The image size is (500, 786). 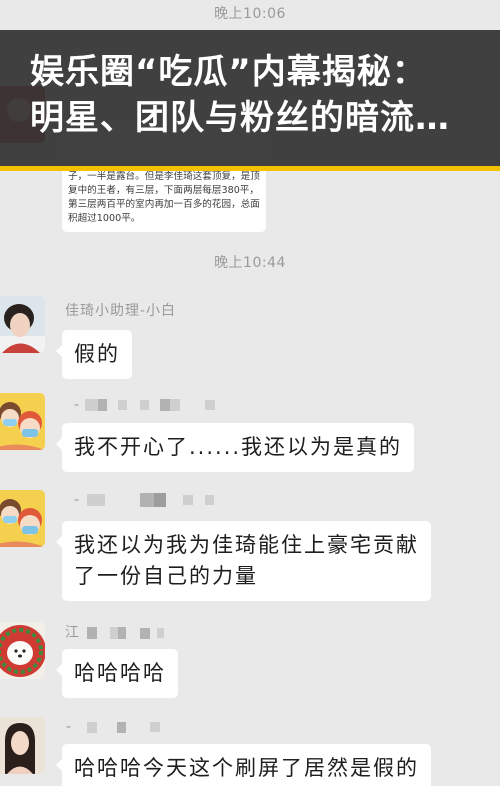 I want to click on sender-name: 佳琦小助理-小白, so click(x=215, y=311).